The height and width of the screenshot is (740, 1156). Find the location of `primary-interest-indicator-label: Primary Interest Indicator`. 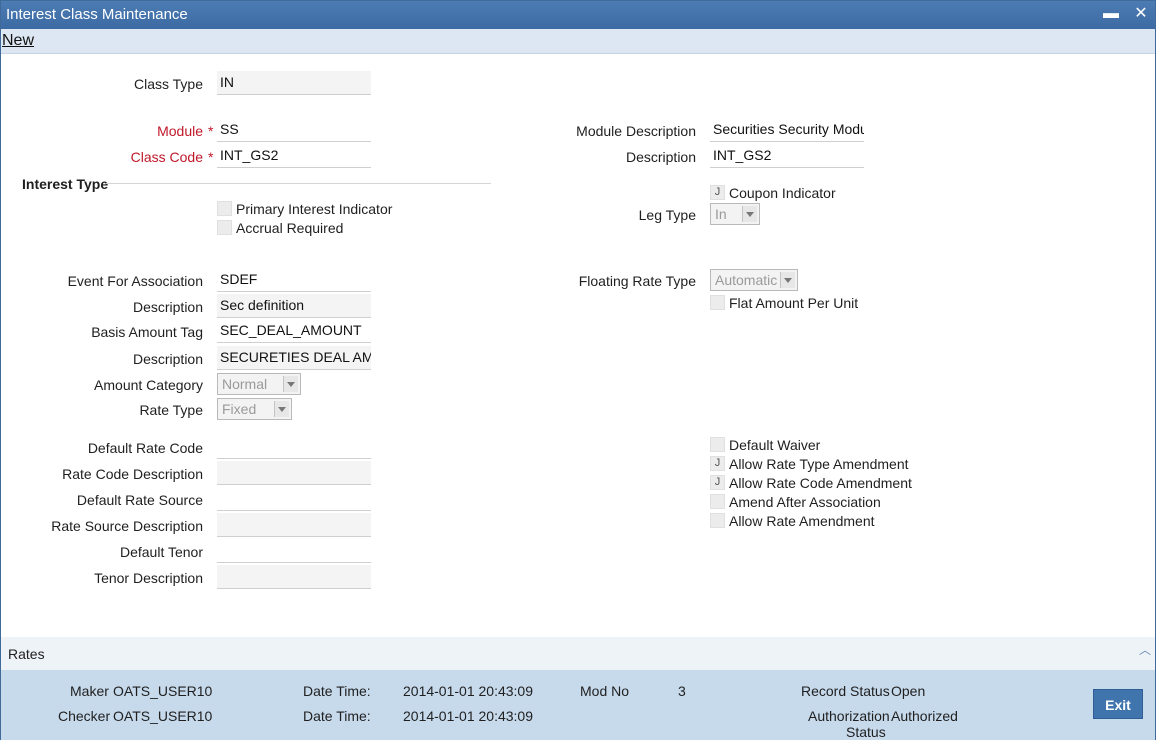

primary-interest-indicator-label: Primary Interest Indicator is located at coordinates (314, 209).